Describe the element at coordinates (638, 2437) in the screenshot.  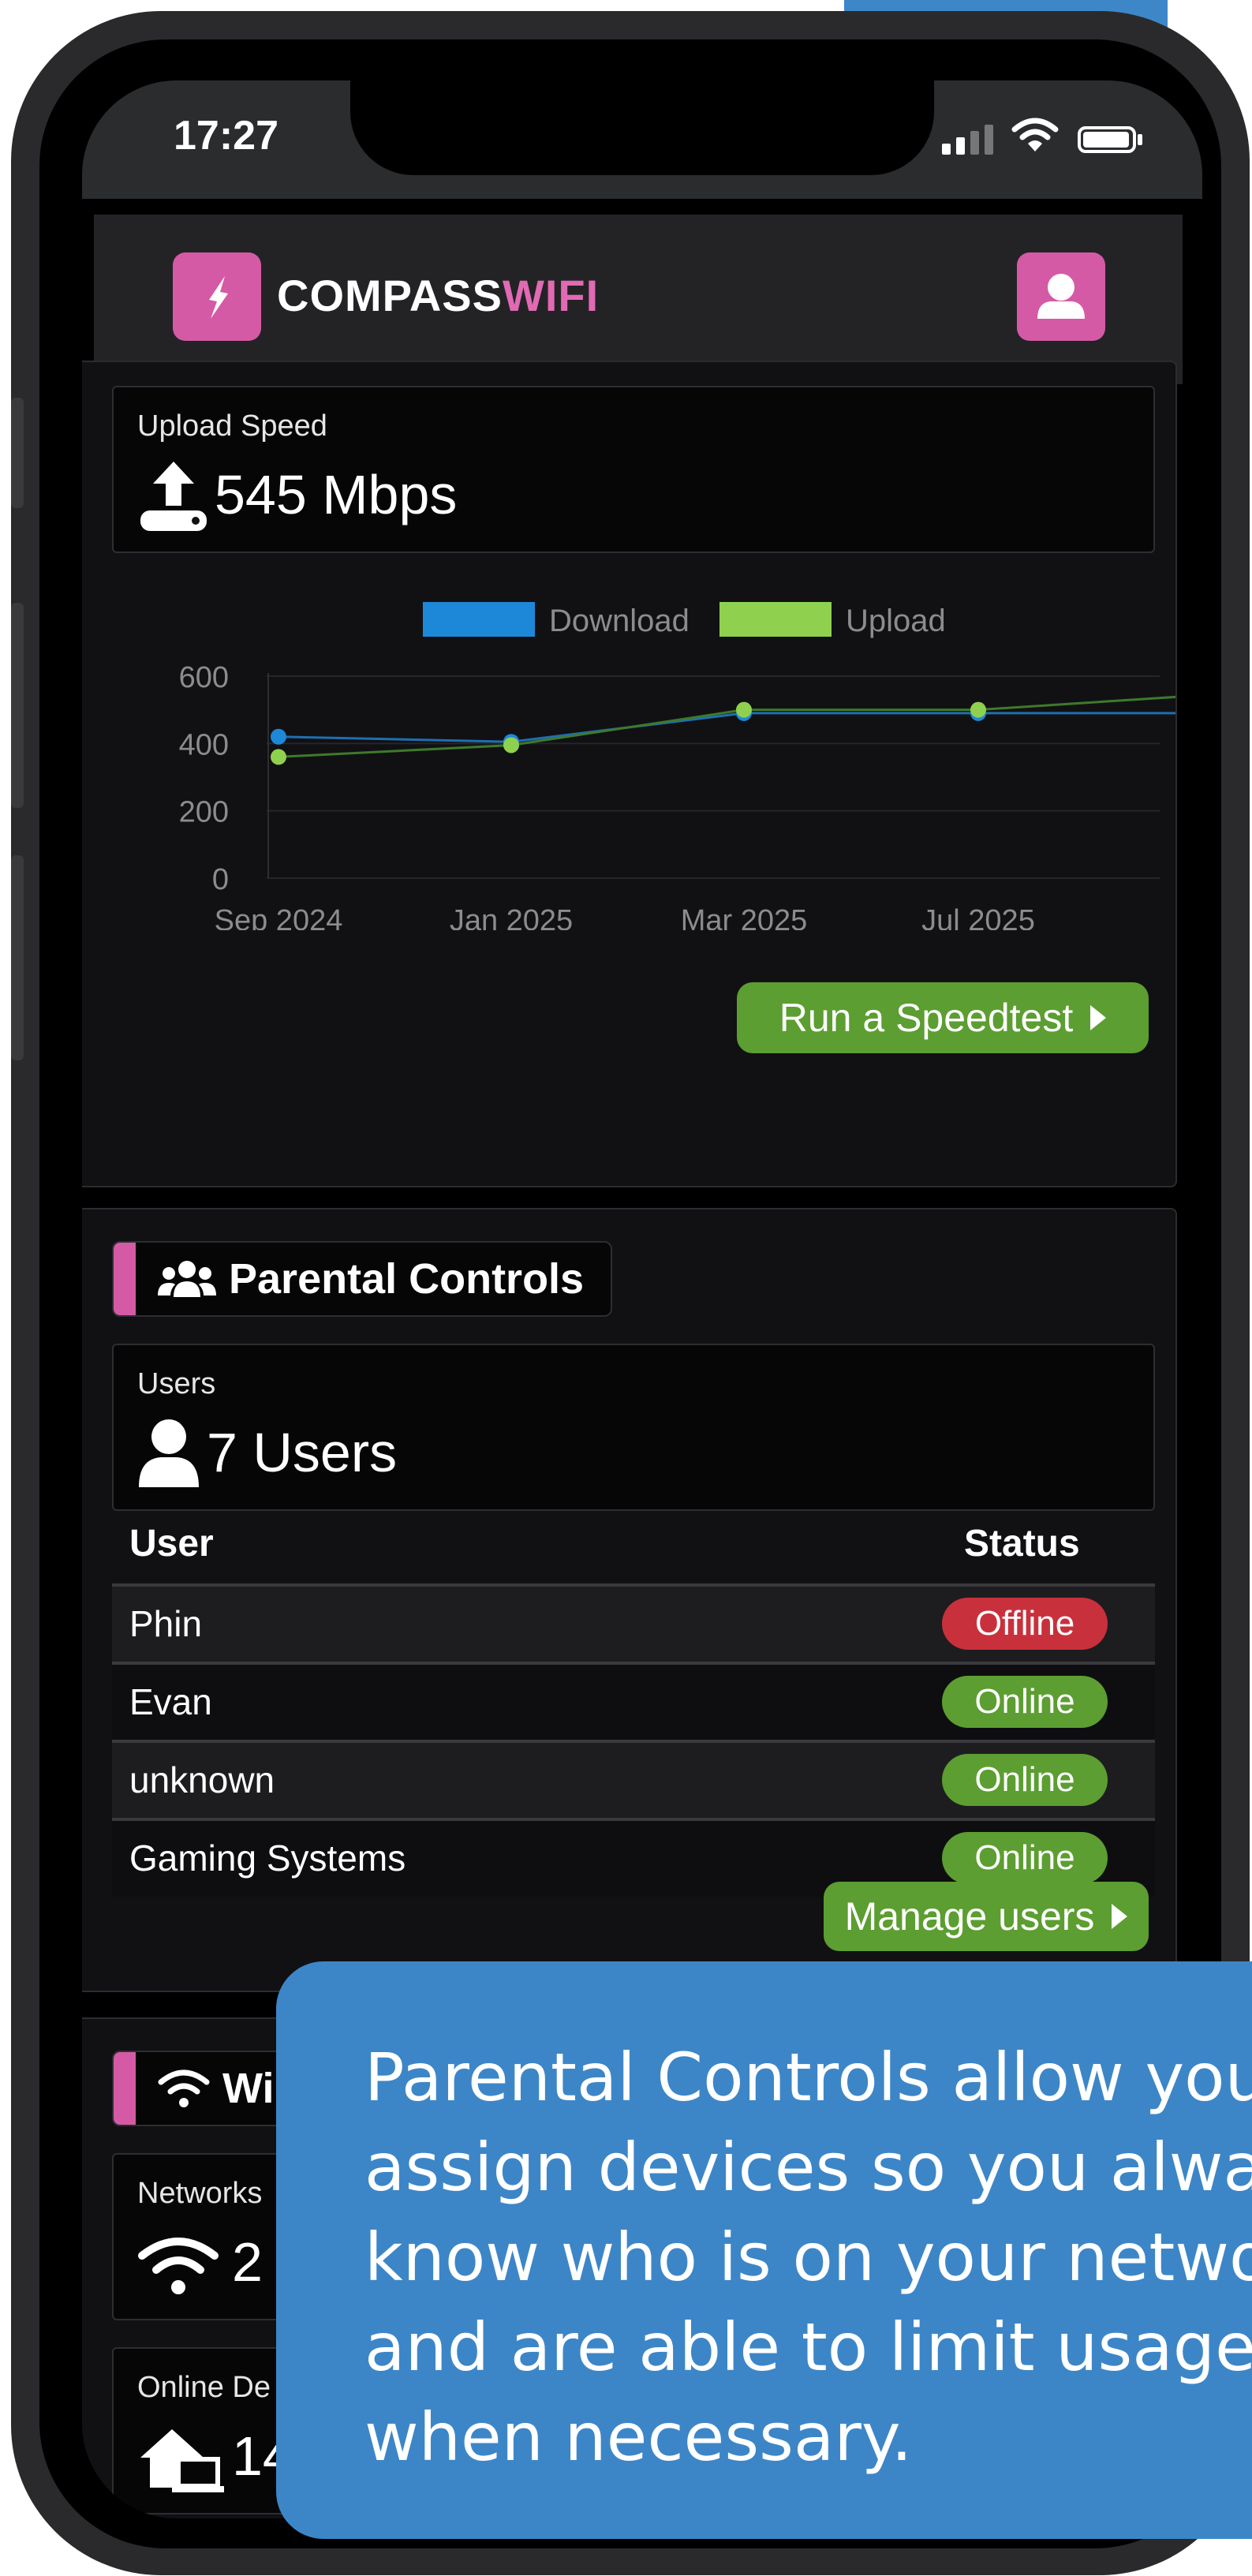
I see `callout-line: when necessary.` at that location.